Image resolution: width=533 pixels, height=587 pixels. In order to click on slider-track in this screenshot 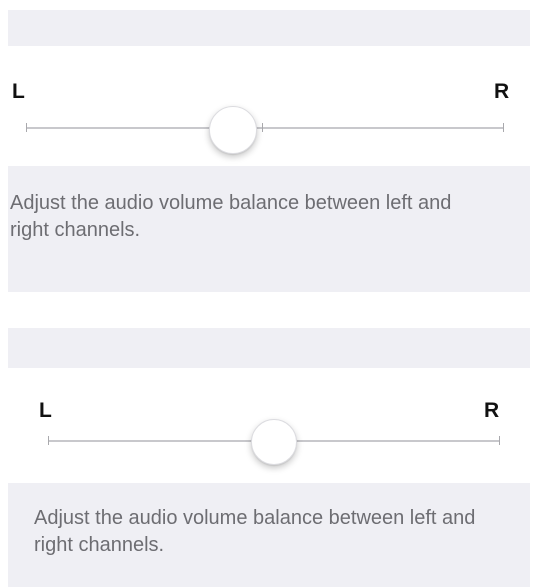, I will do `click(265, 128)`.